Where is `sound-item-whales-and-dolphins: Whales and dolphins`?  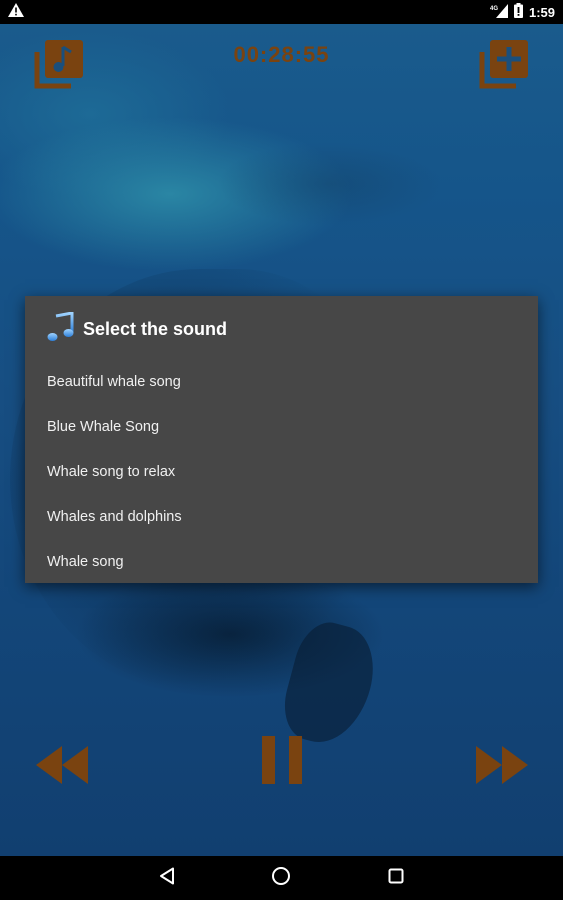 sound-item-whales-and-dolphins: Whales and dolphins is located at coordinates (281, 517).